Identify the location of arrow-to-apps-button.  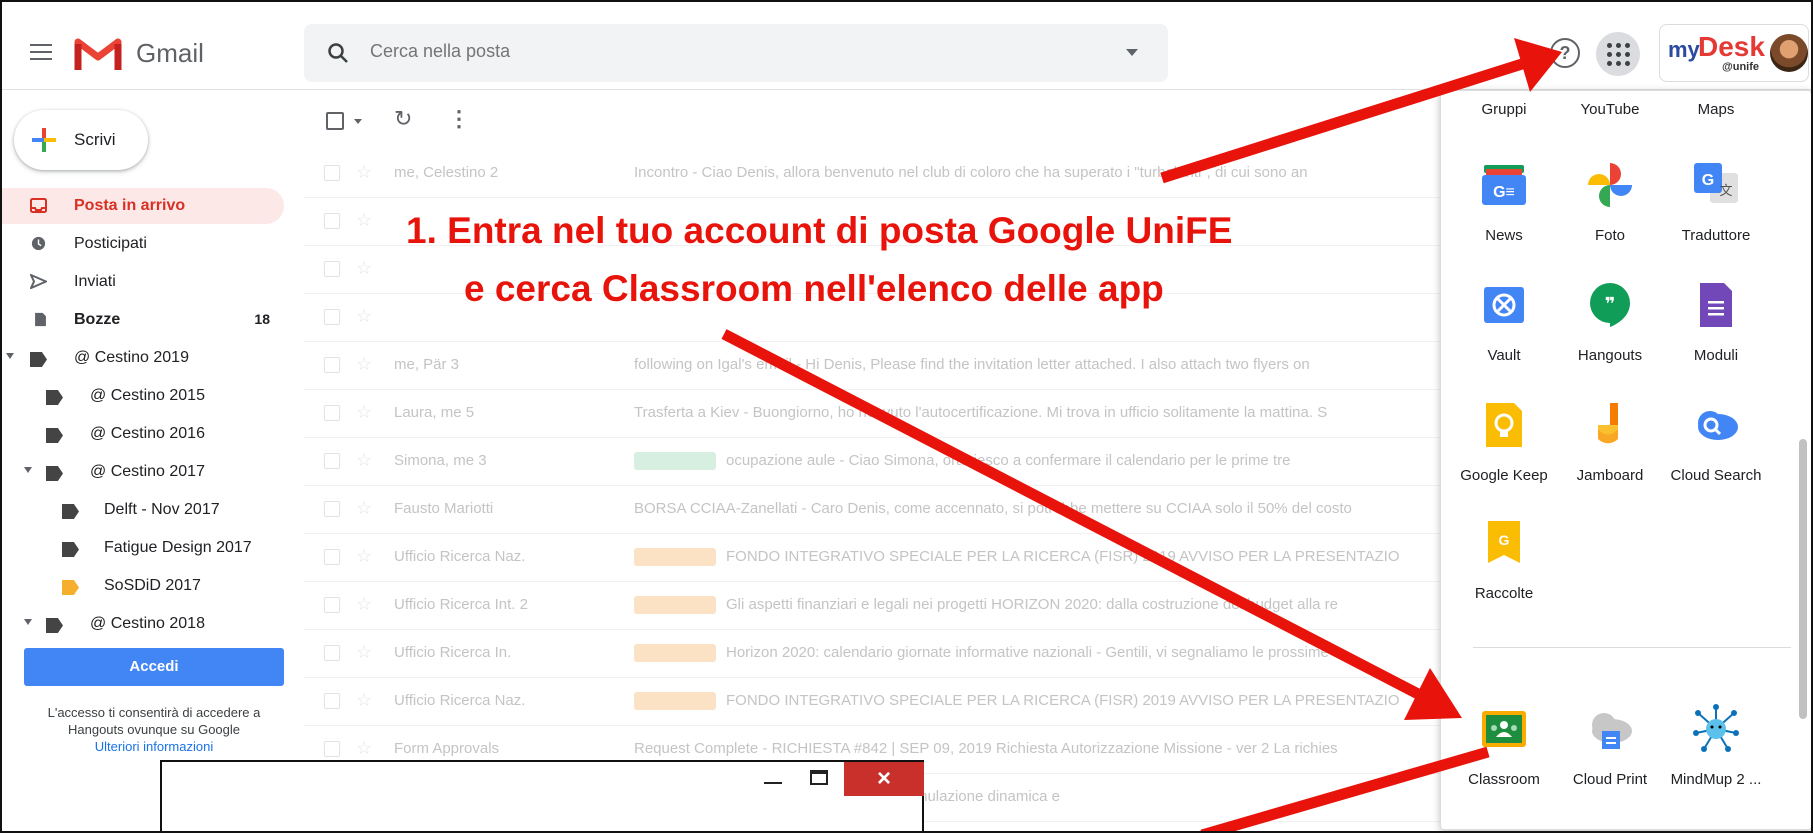
(1342, 121).